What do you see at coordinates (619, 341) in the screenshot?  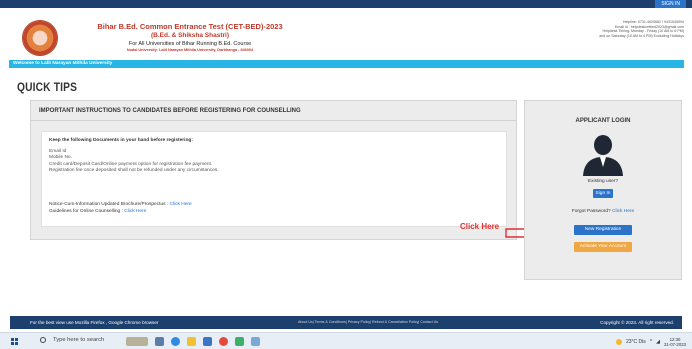 I see `weather-icon` at bounding box center [619, 341].